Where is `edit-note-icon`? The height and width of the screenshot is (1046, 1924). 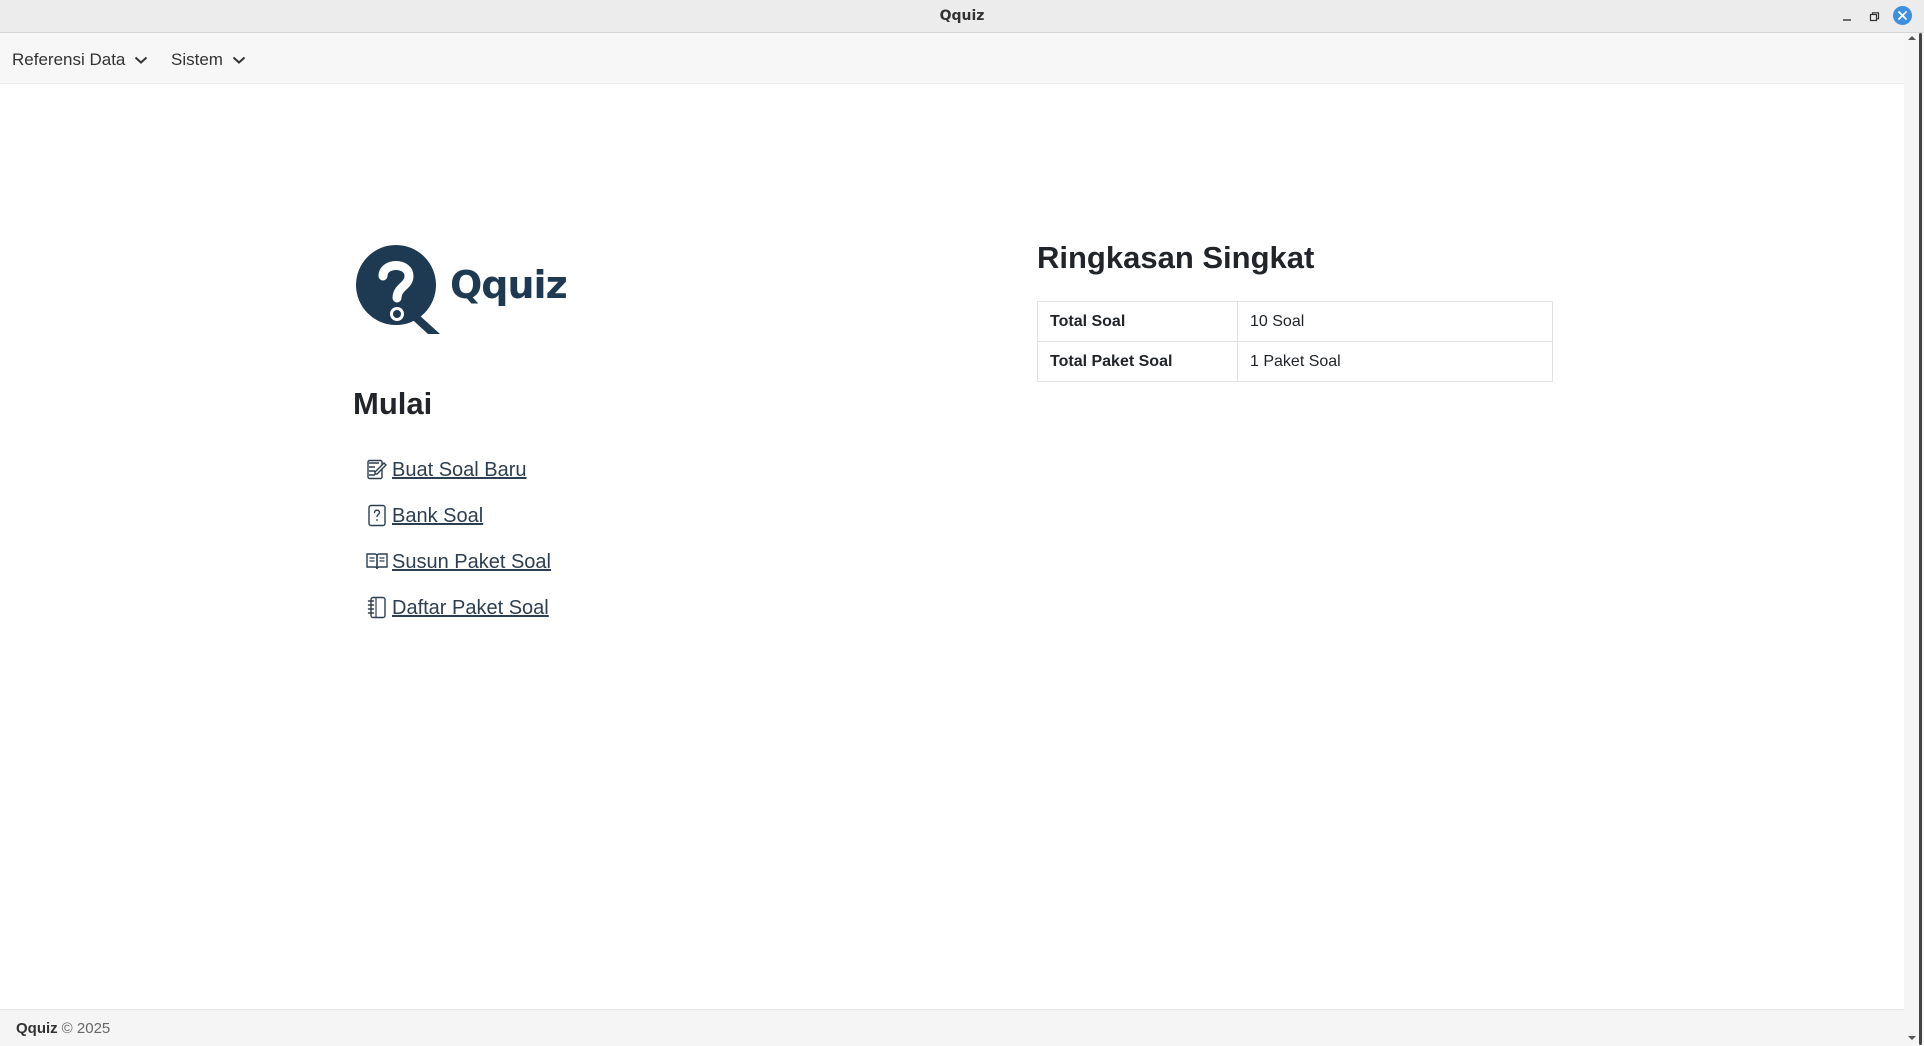 edit-note-icon is located at coordinates (377, 469).